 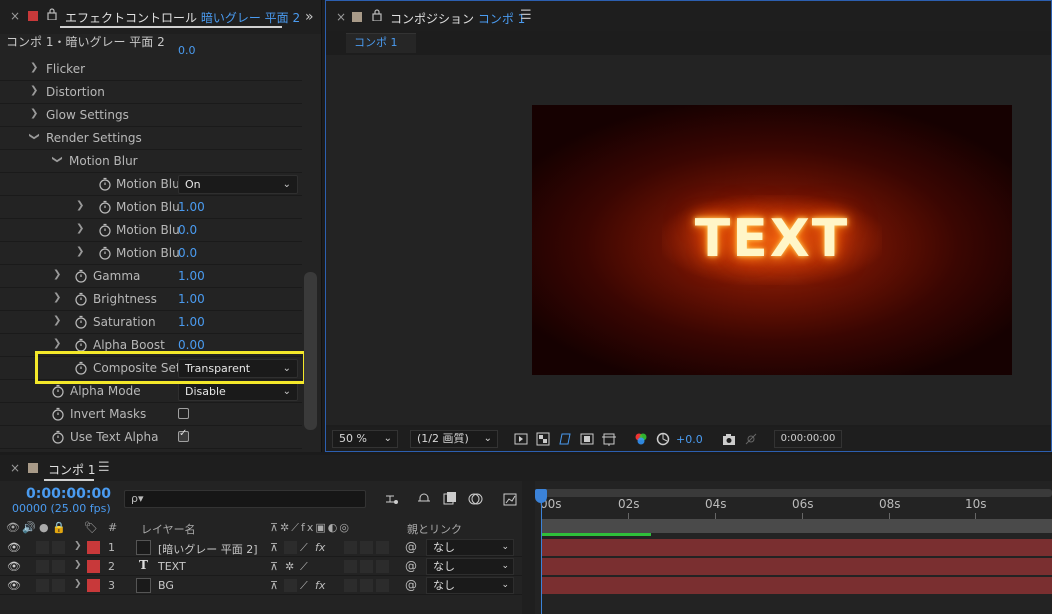 I want to click on effect-group-glow-settings: ❯ Glow Settings, so click(x=151, y=115).